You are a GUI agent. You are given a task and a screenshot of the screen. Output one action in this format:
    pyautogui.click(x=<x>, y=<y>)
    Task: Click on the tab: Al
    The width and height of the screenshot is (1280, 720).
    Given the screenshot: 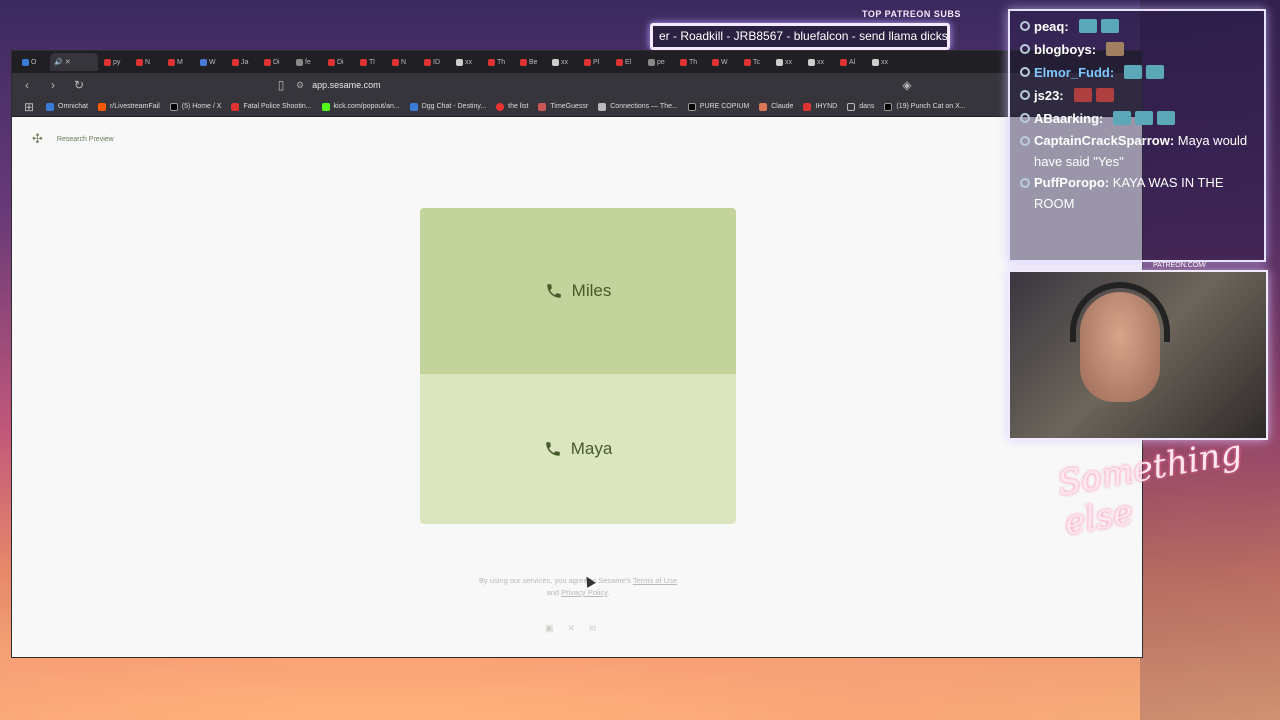 What is the action you would take?
    pyautogui.click(x=851, y=62)
    